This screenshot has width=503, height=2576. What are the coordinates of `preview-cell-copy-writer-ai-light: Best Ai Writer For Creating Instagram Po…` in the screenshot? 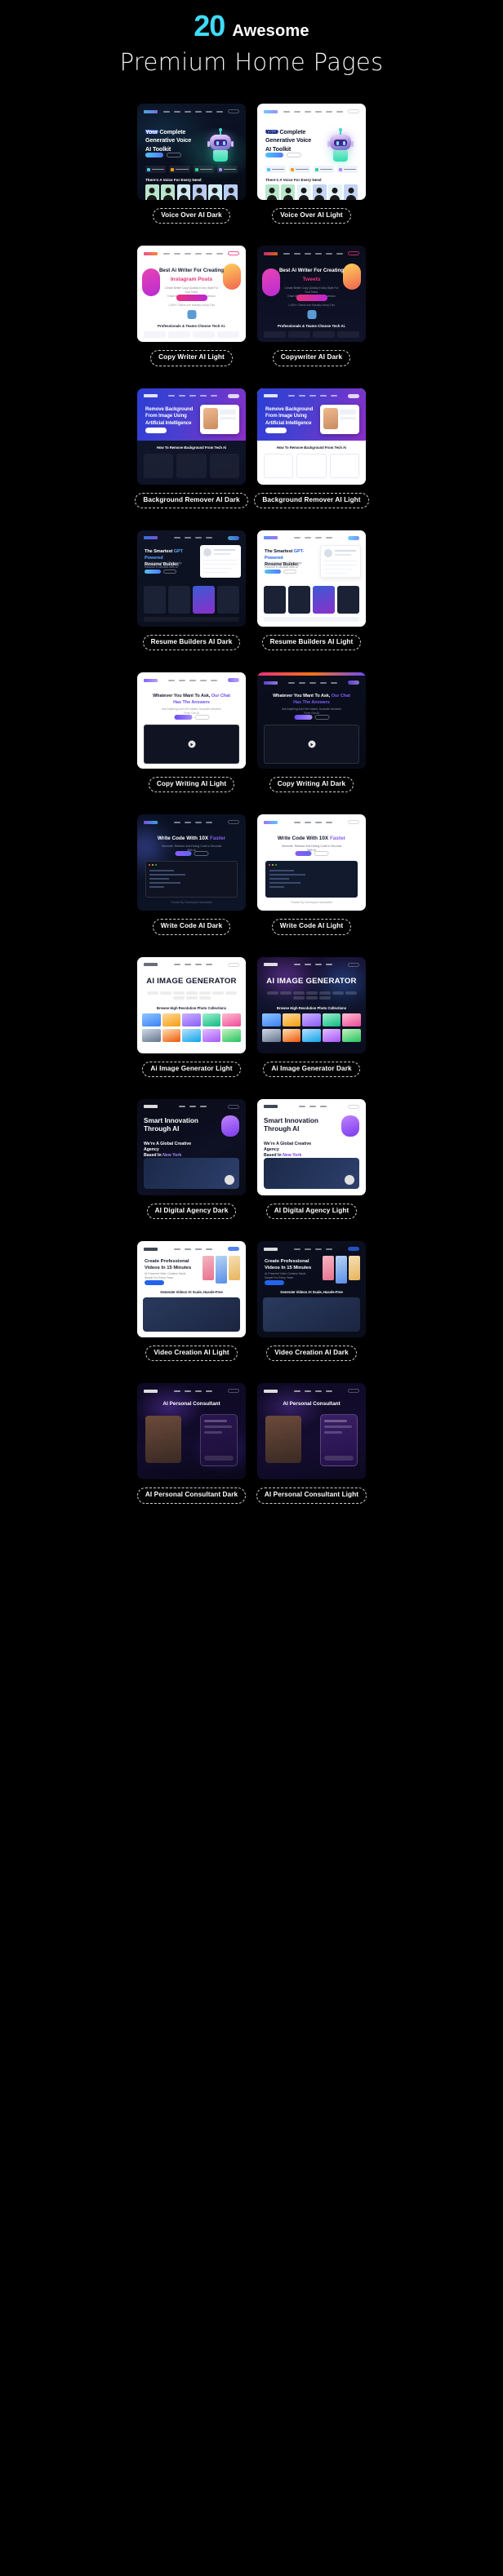 It's located at (192, 306).